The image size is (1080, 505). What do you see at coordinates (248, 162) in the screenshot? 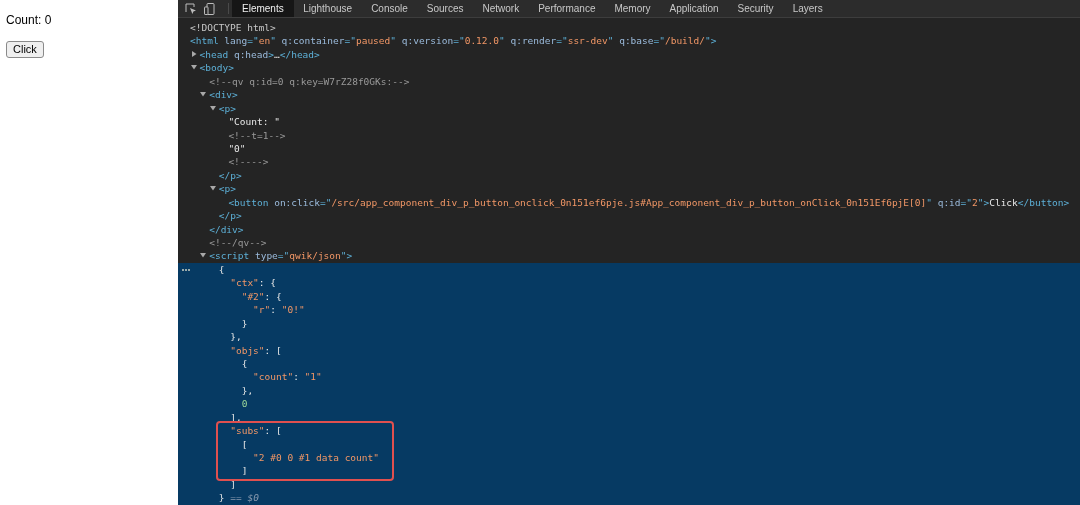
I see `dom-node-line: <!---->` at bounding box center [248, 162].